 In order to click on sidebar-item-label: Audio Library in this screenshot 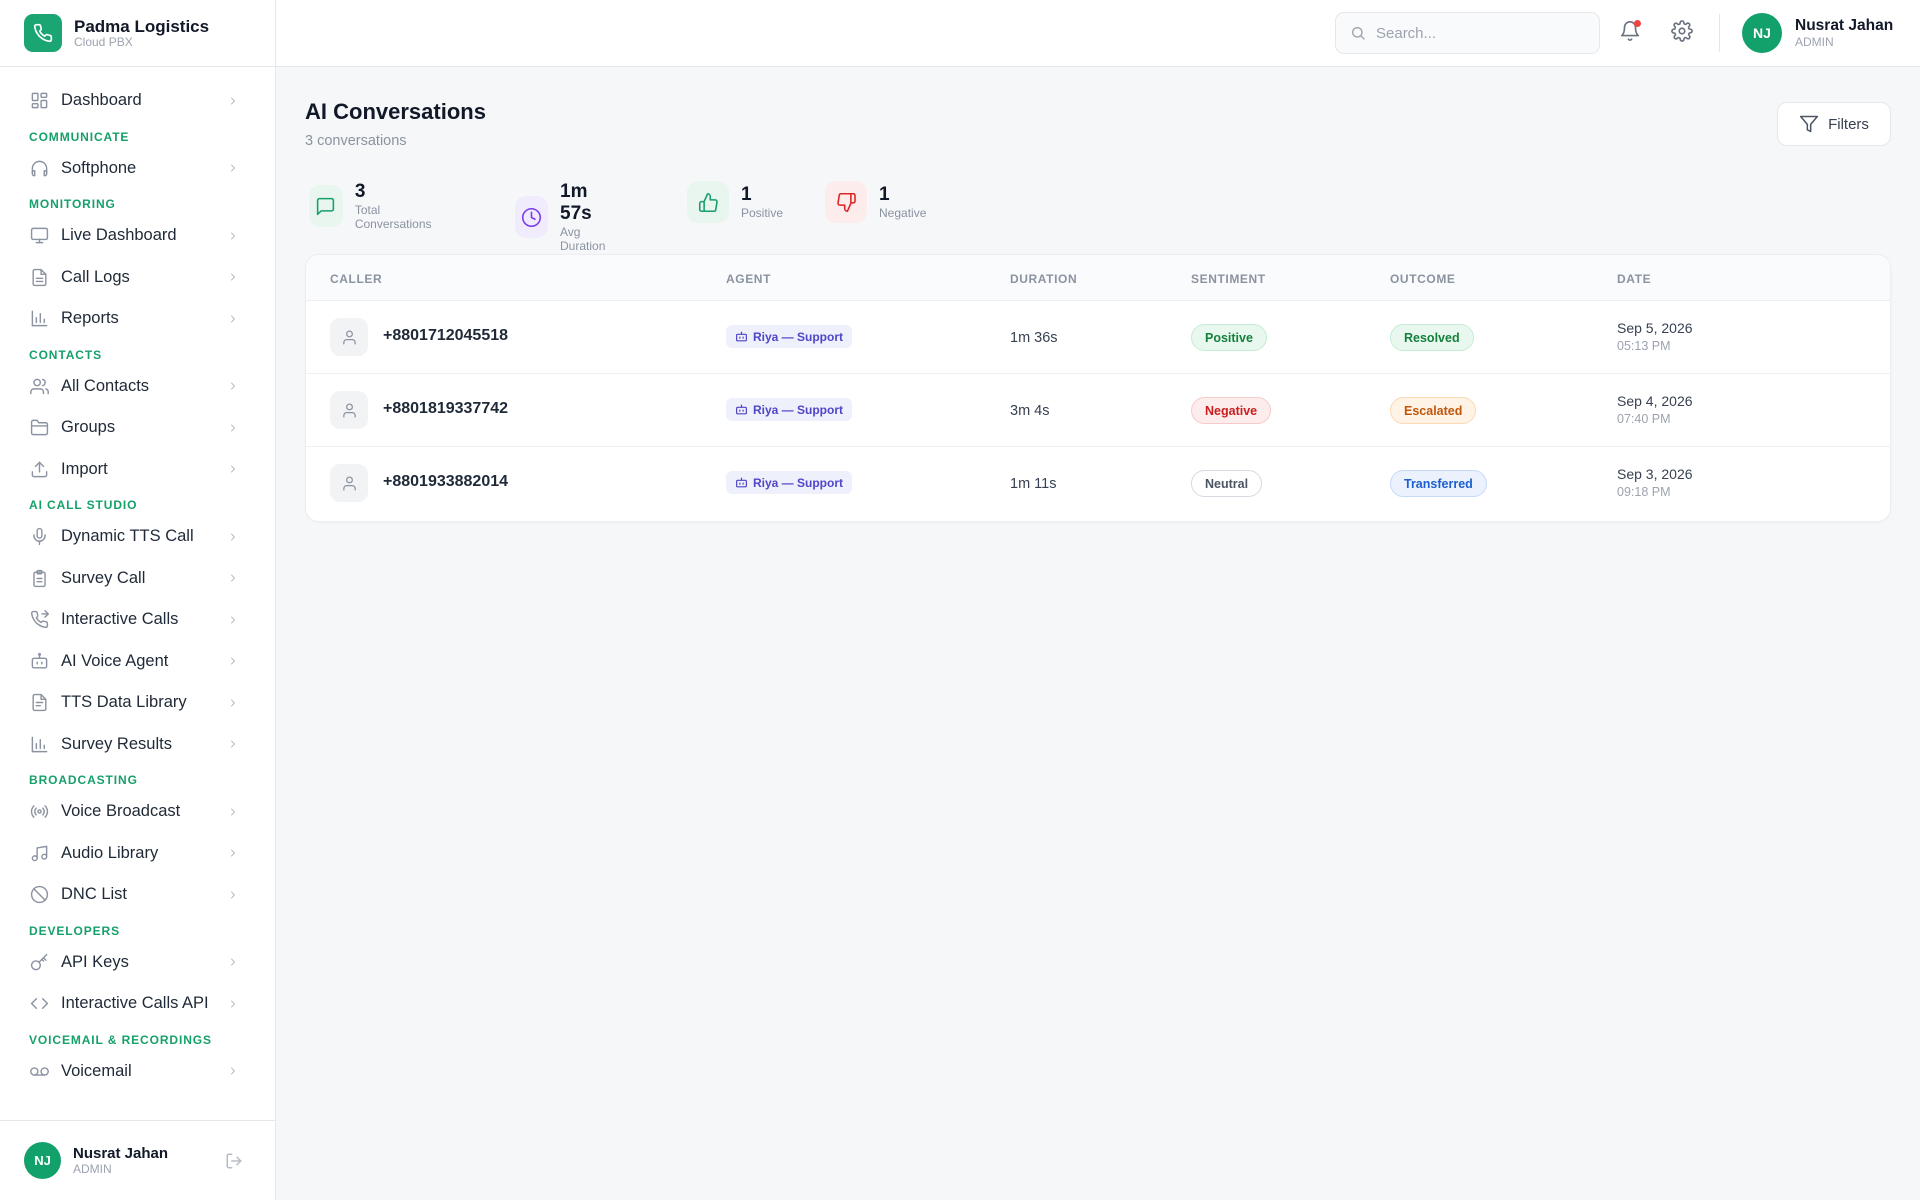, I will do `click(110, 852)`.